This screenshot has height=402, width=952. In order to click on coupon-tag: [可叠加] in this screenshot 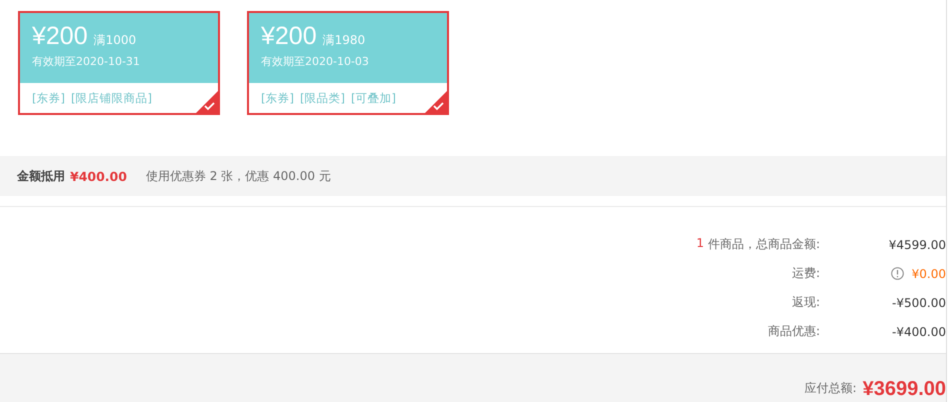, I will do `click(373, 98)`.